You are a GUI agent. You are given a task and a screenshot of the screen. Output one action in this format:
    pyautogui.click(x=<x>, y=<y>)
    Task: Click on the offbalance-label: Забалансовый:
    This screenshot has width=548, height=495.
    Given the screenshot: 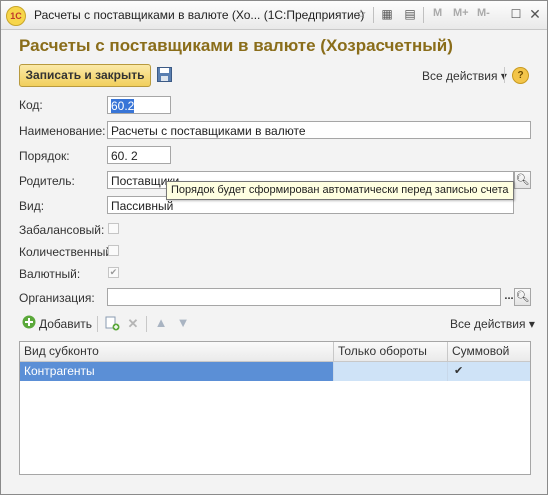 What is the action you would take?
    pyautogui.click(x=62, y=230)
    